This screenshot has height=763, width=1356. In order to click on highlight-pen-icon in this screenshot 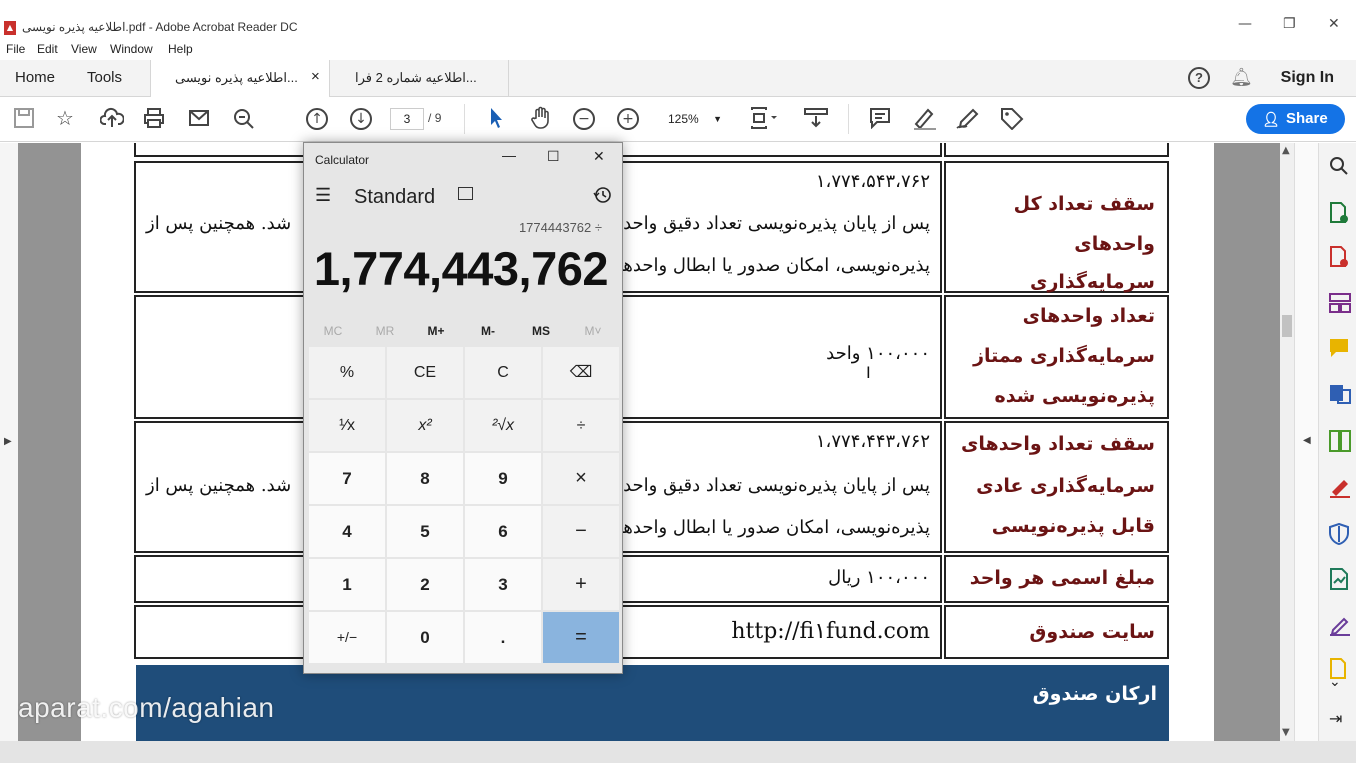, I will do `click(925, 120)`.